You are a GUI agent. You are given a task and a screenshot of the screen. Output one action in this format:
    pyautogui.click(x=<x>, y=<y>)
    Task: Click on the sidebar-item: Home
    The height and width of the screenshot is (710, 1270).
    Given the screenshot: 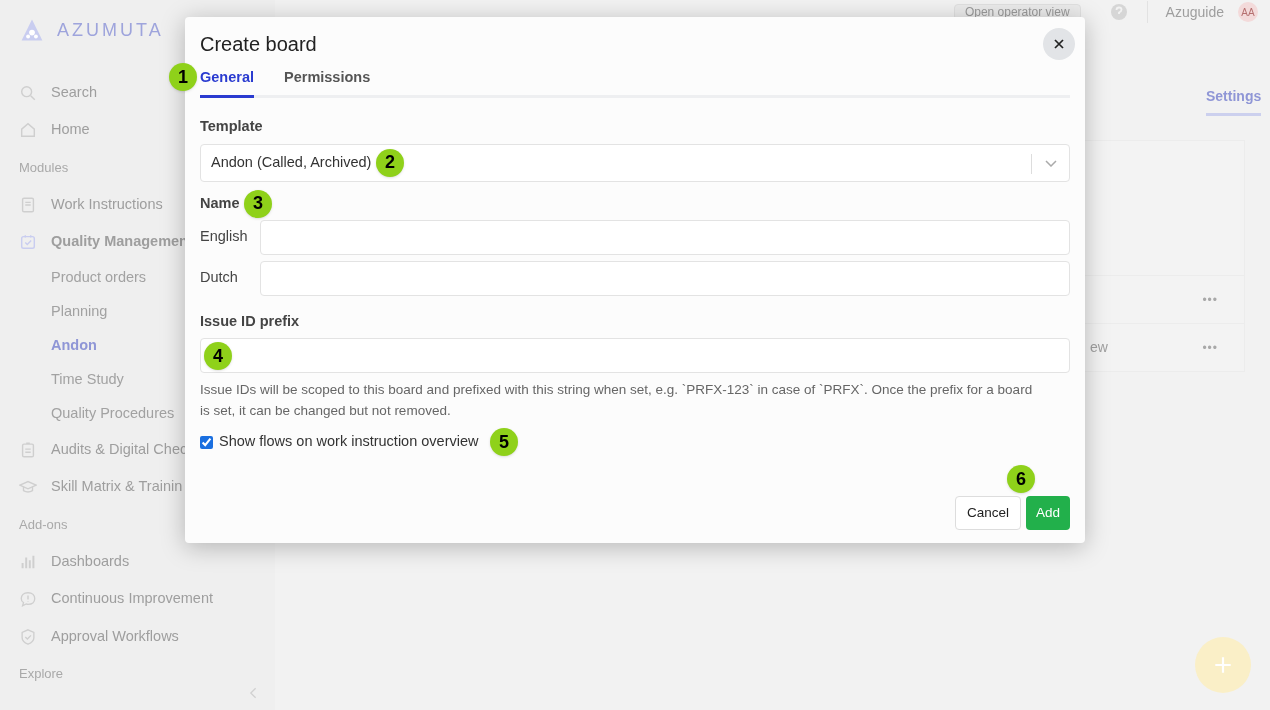 What is the action you would take?
    pyautogui.click(x=54, y=130)
    